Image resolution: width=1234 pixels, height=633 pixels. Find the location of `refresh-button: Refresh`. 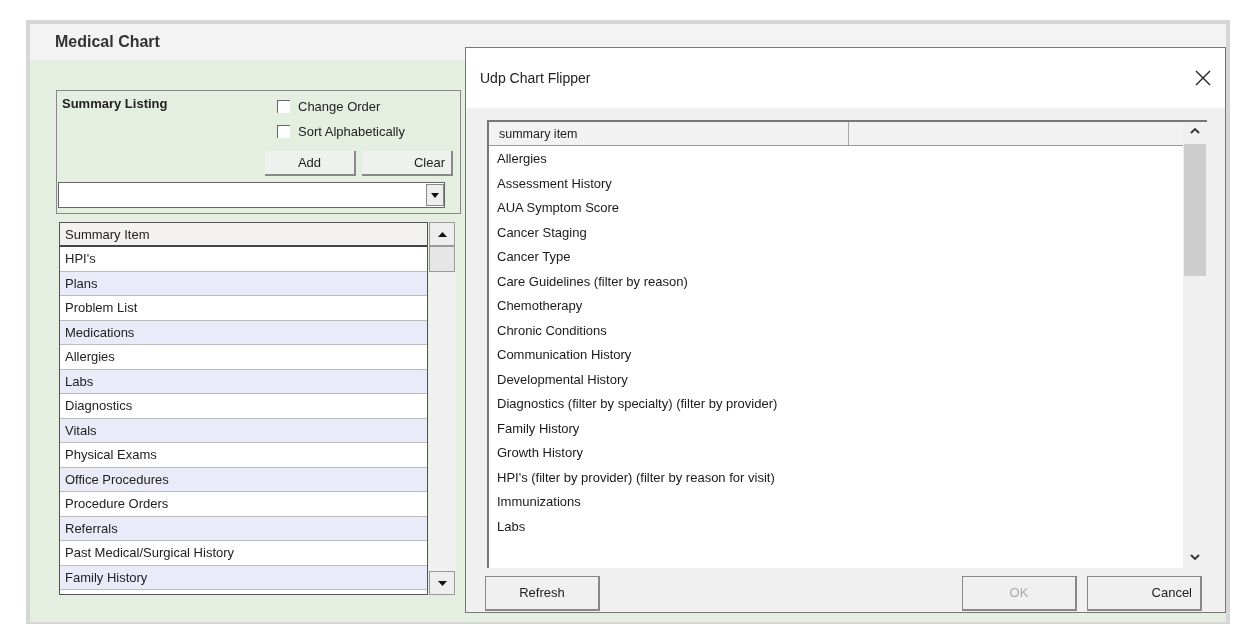

refresh-button: Refresh is located at coordinates (542, 593).